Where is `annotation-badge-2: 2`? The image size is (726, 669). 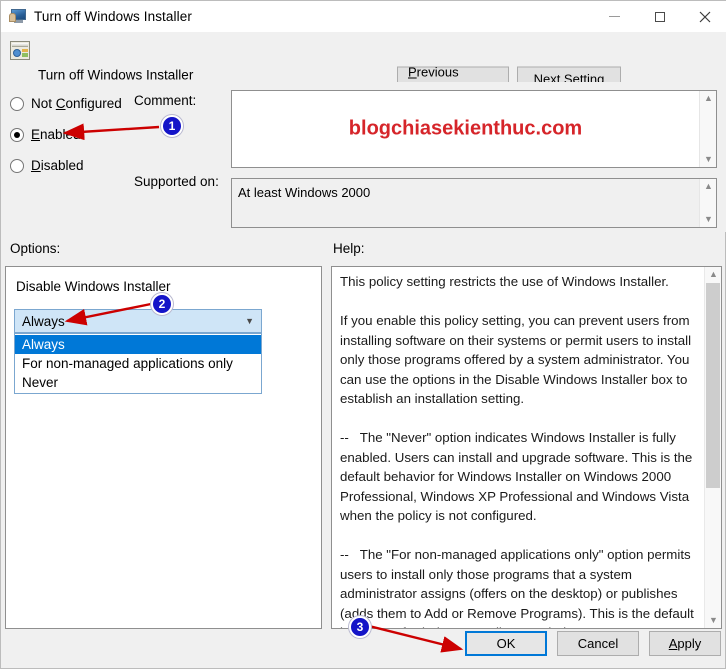
annotation-badge-2: 2 is located at coordinates (162, 304).